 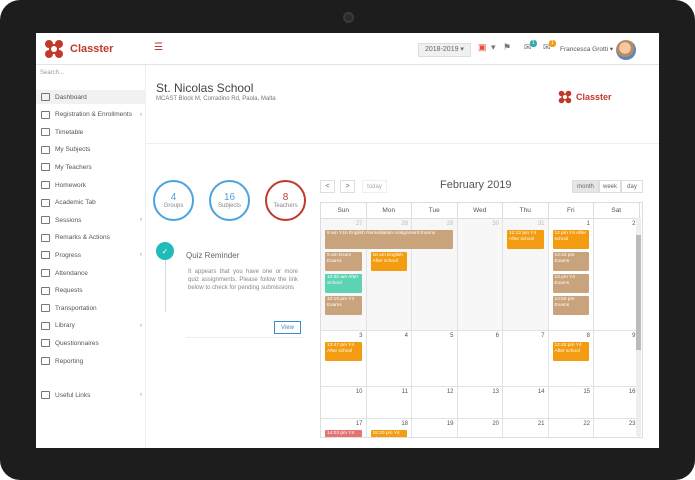 What do you see at coordinates (480, 428) in the screenshot?
I see `calendar-day: 20` at bounding box center [480, 428].